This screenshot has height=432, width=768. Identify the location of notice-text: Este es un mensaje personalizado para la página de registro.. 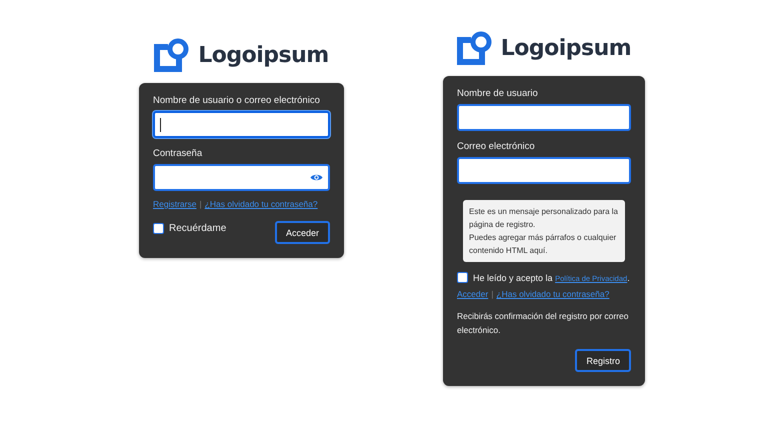
(544, 218).